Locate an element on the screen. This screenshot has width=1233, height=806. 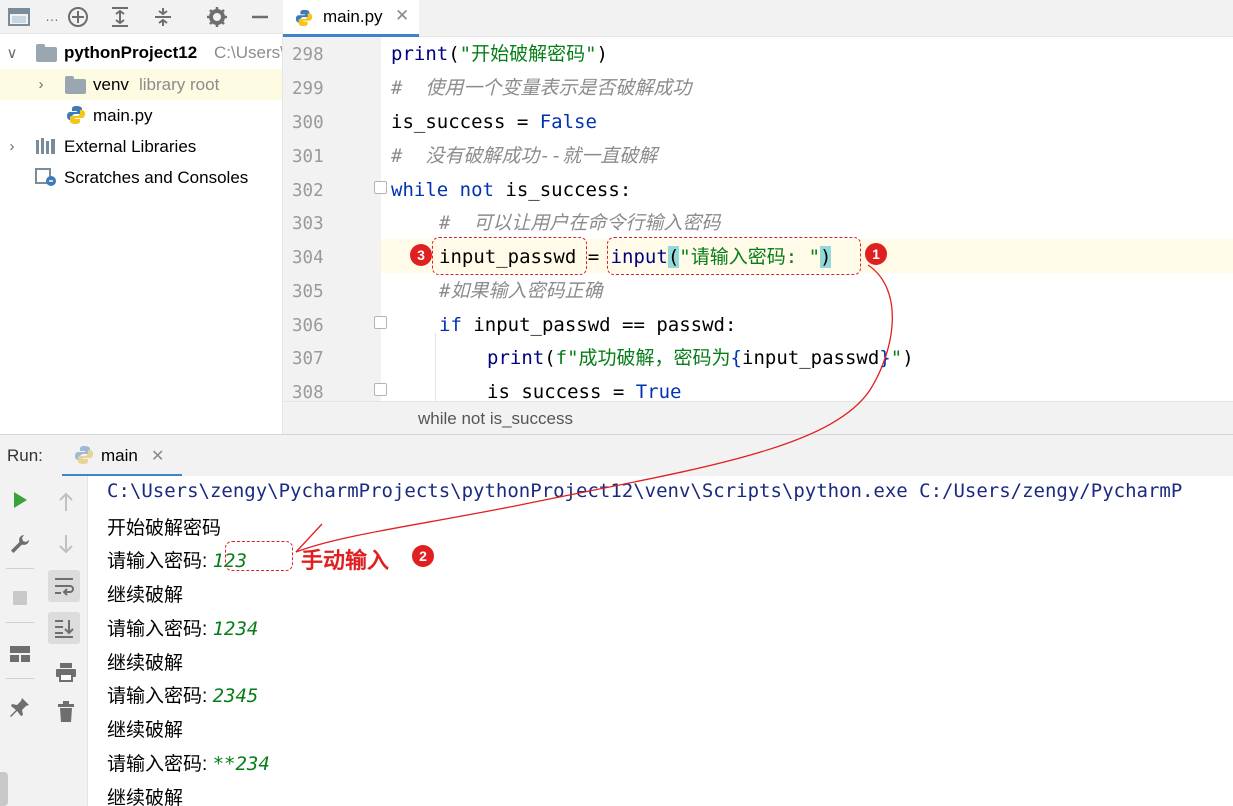
console-user-input: 2345 is located at coordinates (235, 696).